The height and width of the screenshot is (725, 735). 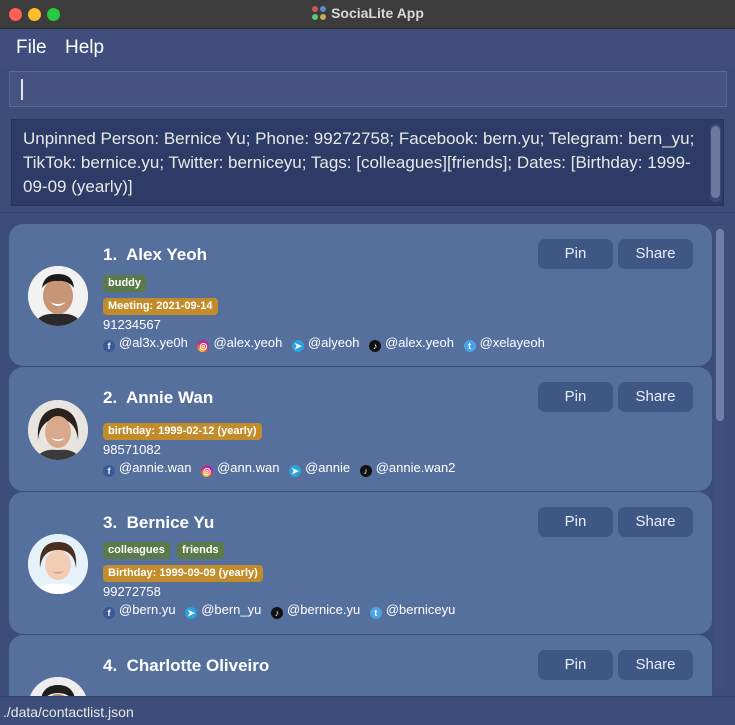 I want to click on telegram-handle: ➤ @alyeoh, so click(x=328, y=344).